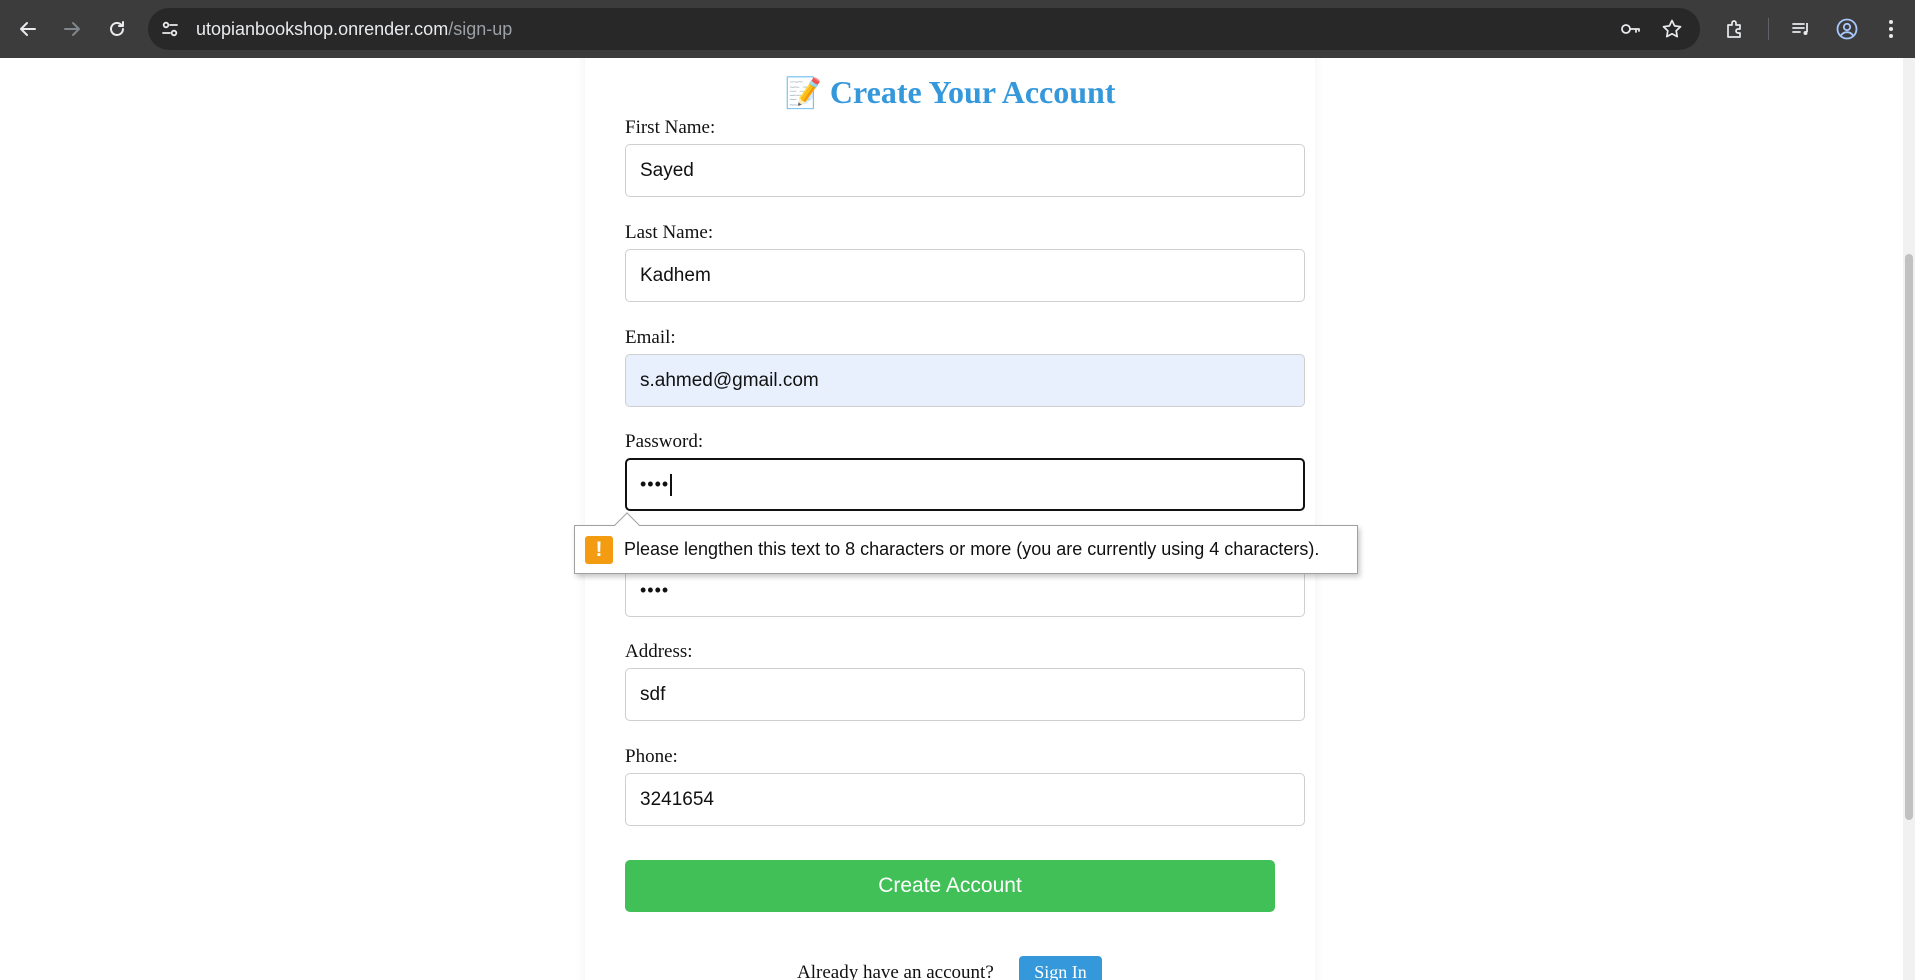  What do you see at coordinates (670, 127) in the screenshot?
I see `first-name-label: First Name:` at bounding box center [670, 127].